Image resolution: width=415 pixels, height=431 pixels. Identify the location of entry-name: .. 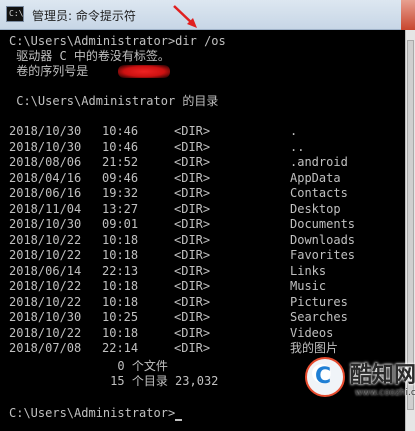
(294, 131).